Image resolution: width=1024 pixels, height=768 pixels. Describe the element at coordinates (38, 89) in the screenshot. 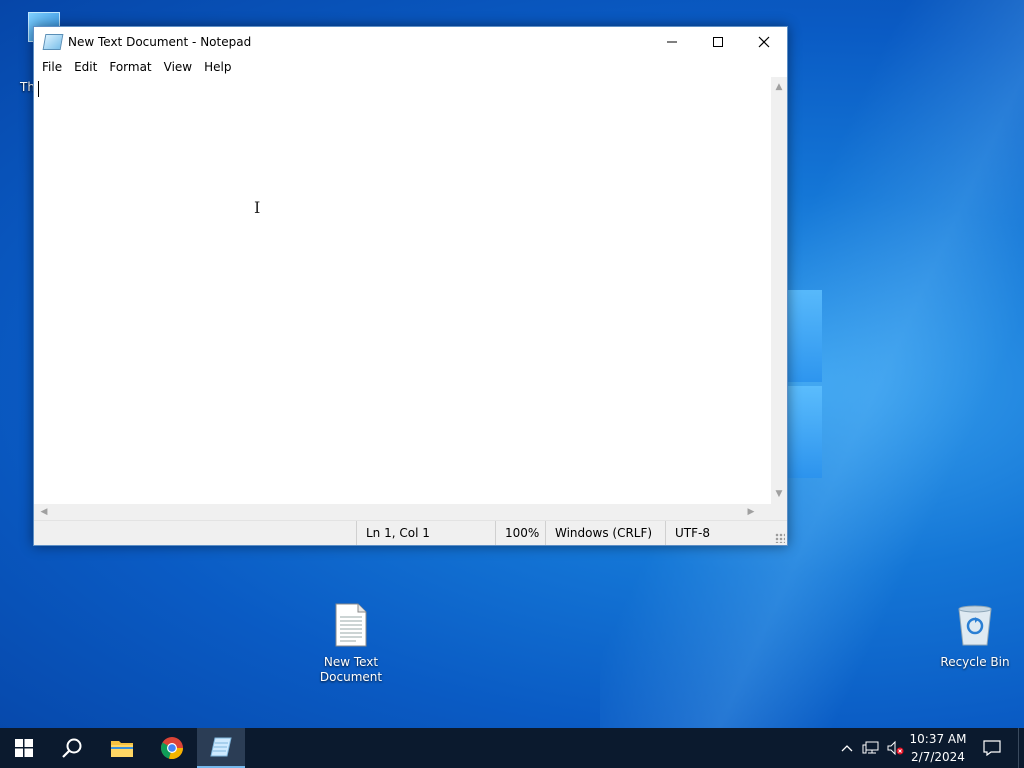

I see `text-caret` at that location.